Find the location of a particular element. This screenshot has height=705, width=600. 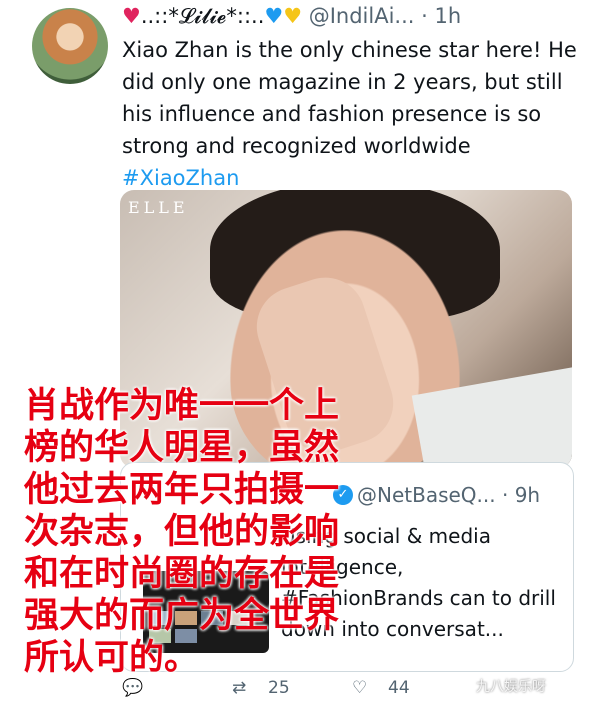

like-count: 44 is located at coordinates (399, 688).